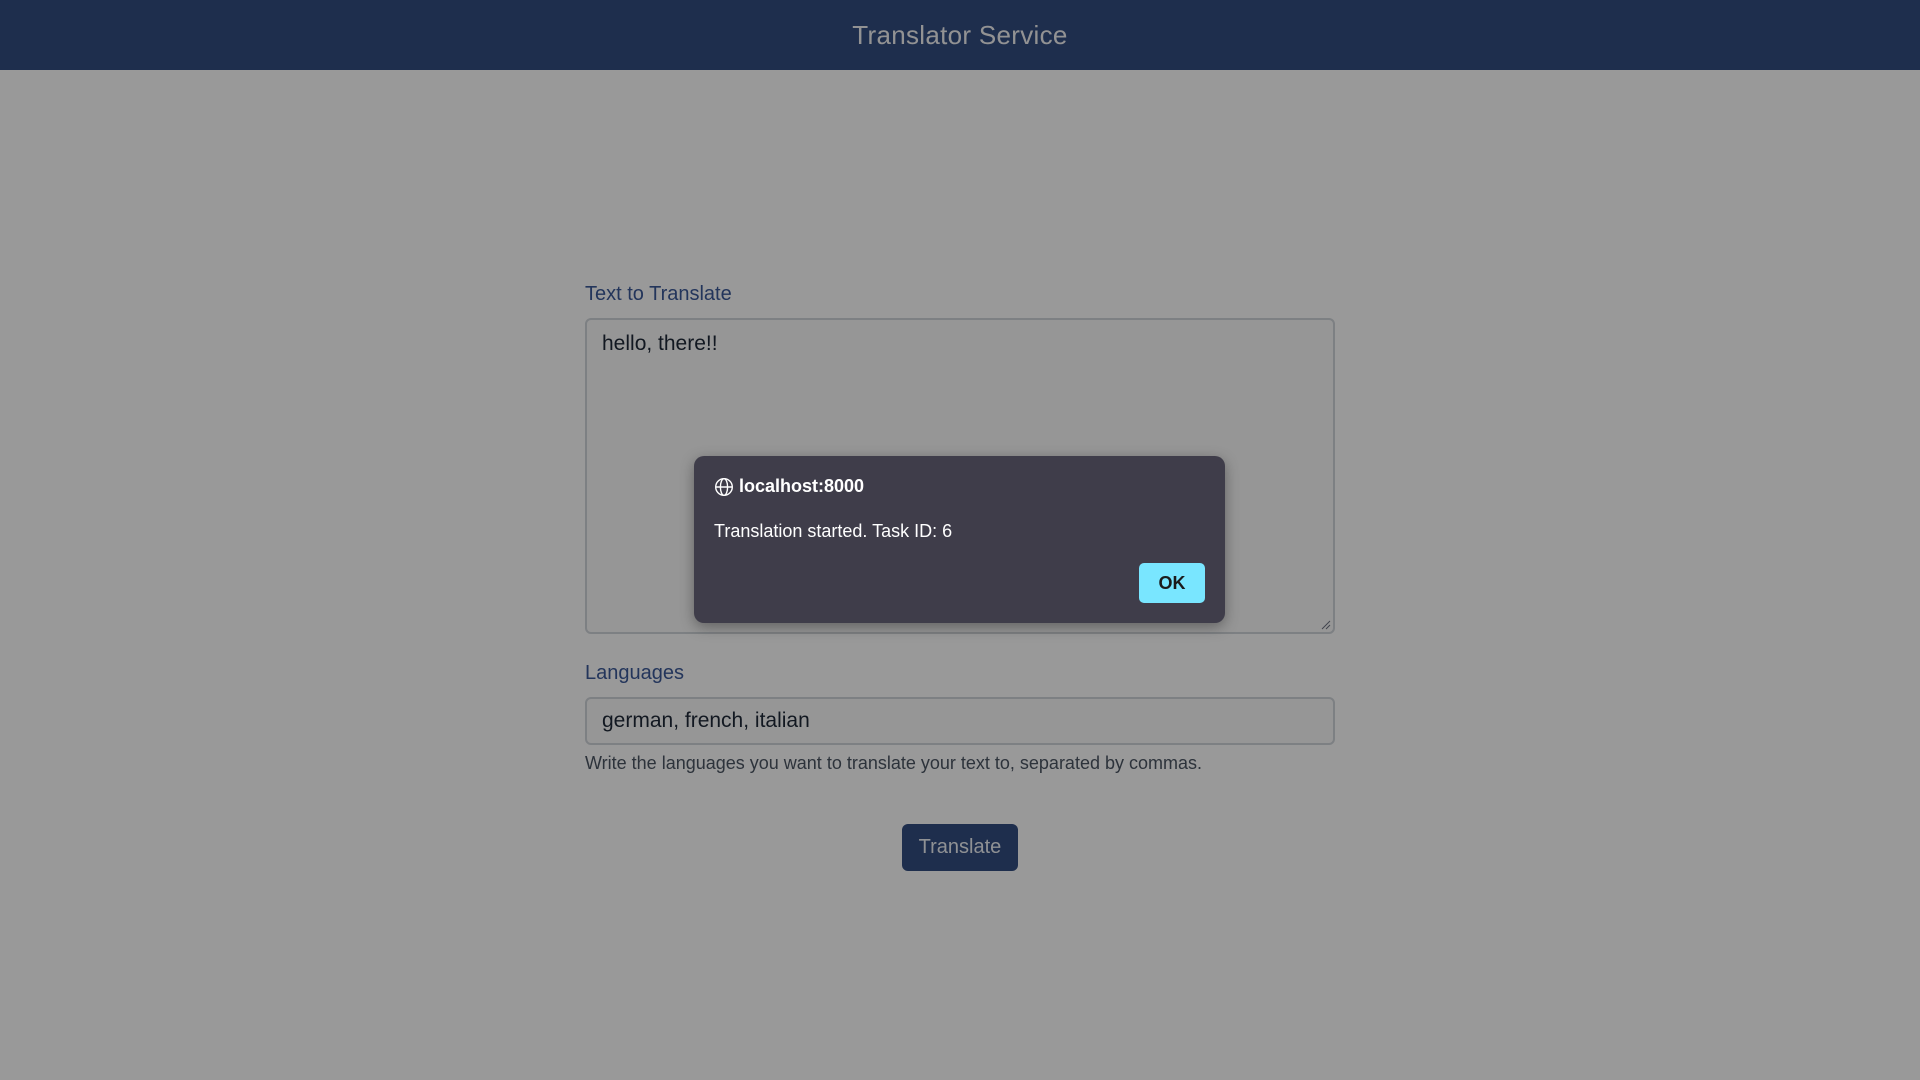  What do you see at coordinates (959, 486) in the screenshot?
I see `dialog-origin: localhost:8000` at bounding box center [959, 486].